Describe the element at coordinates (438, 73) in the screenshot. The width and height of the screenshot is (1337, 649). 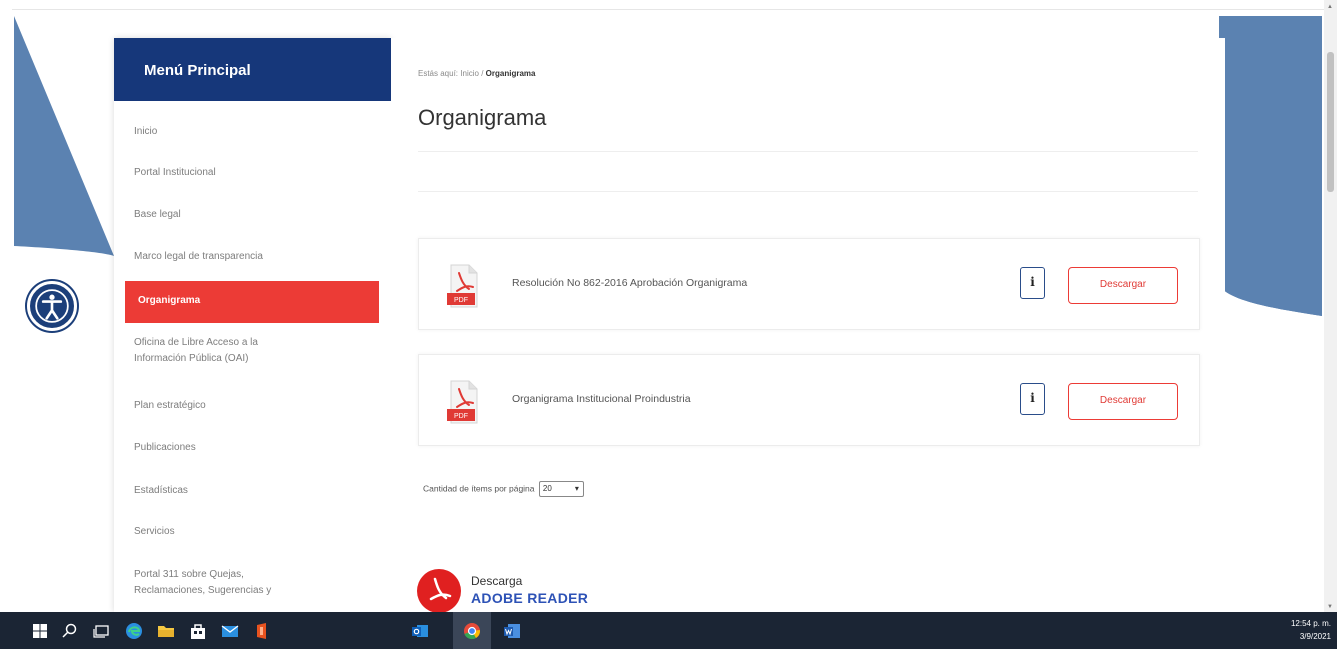
I see `breadcrumb-prefix: Estás aquí:` at that location.